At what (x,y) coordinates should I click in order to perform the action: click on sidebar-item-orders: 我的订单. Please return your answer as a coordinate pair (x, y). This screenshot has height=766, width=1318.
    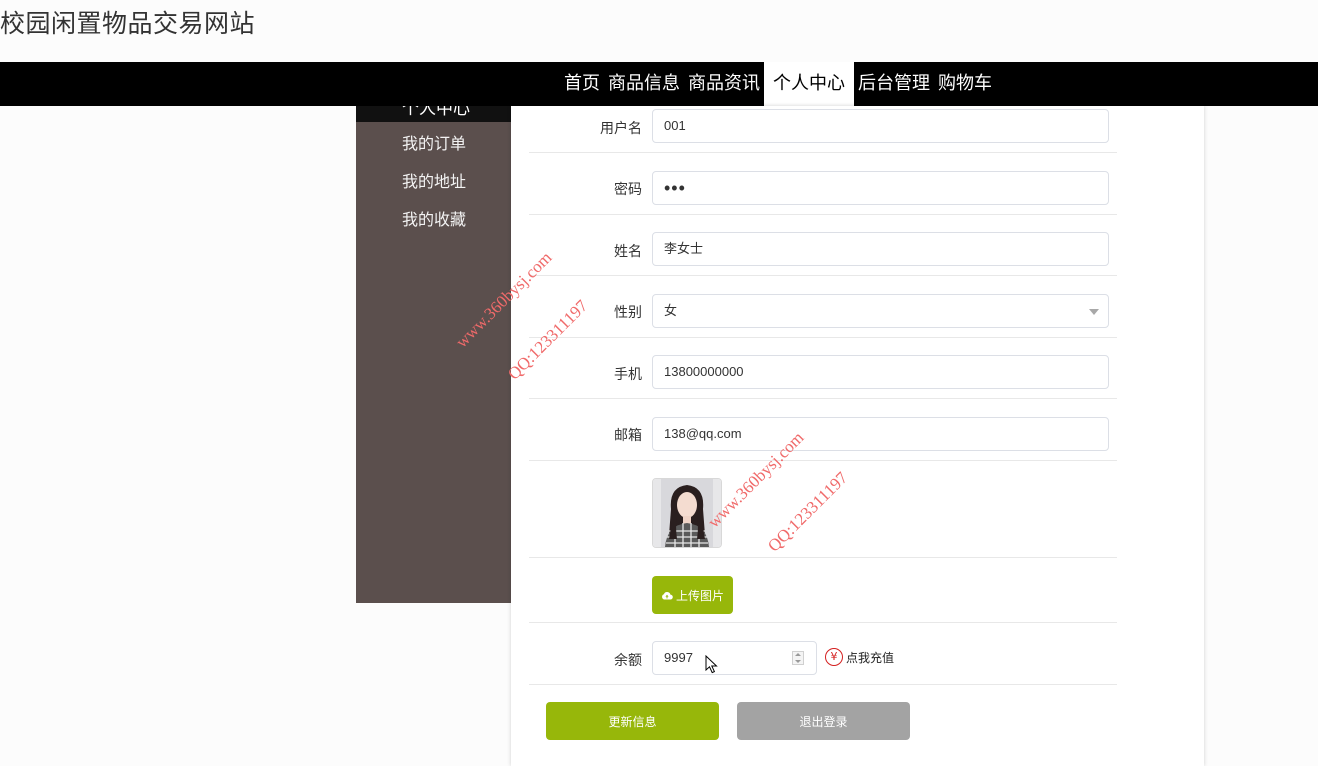
    Looking at the image, I should click on (434, 142).